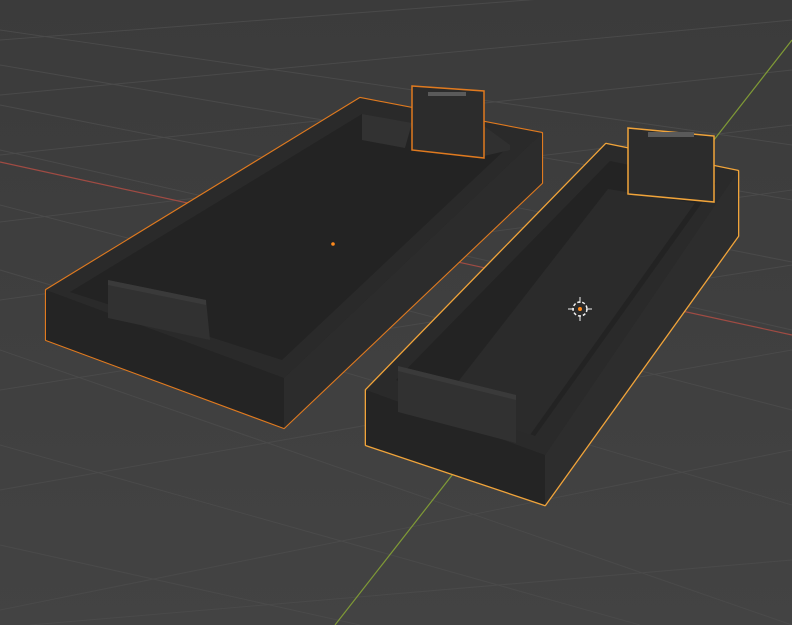  I want to click on tray-right-back-tab-slot, so click(671, 134).